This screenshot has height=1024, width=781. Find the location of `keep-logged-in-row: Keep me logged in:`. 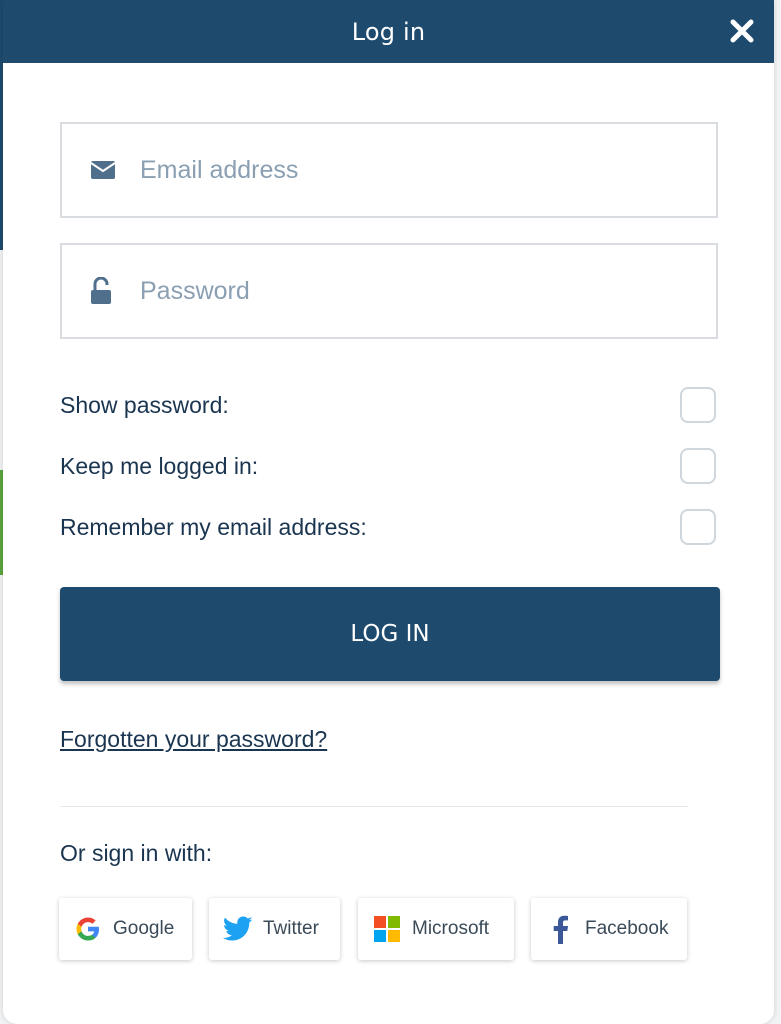

keep-logged-in-row: Keep me logged in: is located at coordinates (389, 466).